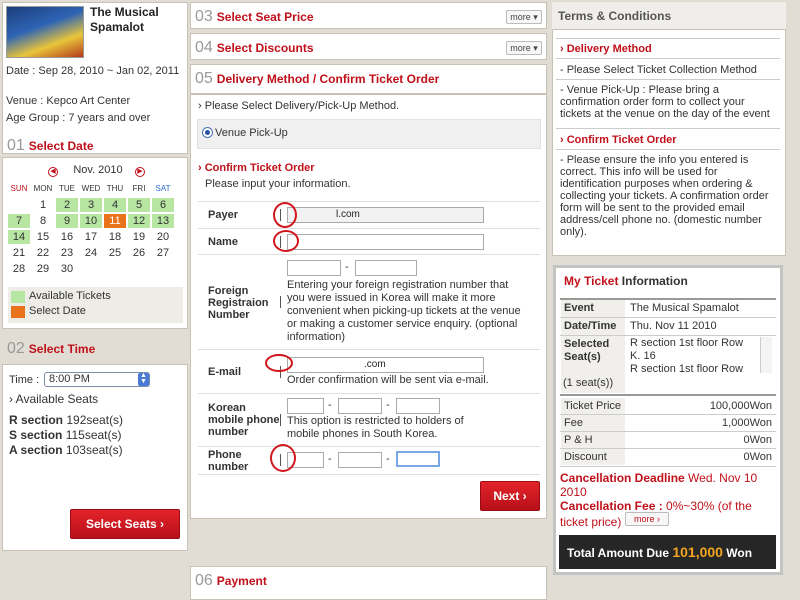 The image size is (800, 600). Describe the element at coordinates (67, 237) in the screenshot. I see `calendar-day: 16` at that location.